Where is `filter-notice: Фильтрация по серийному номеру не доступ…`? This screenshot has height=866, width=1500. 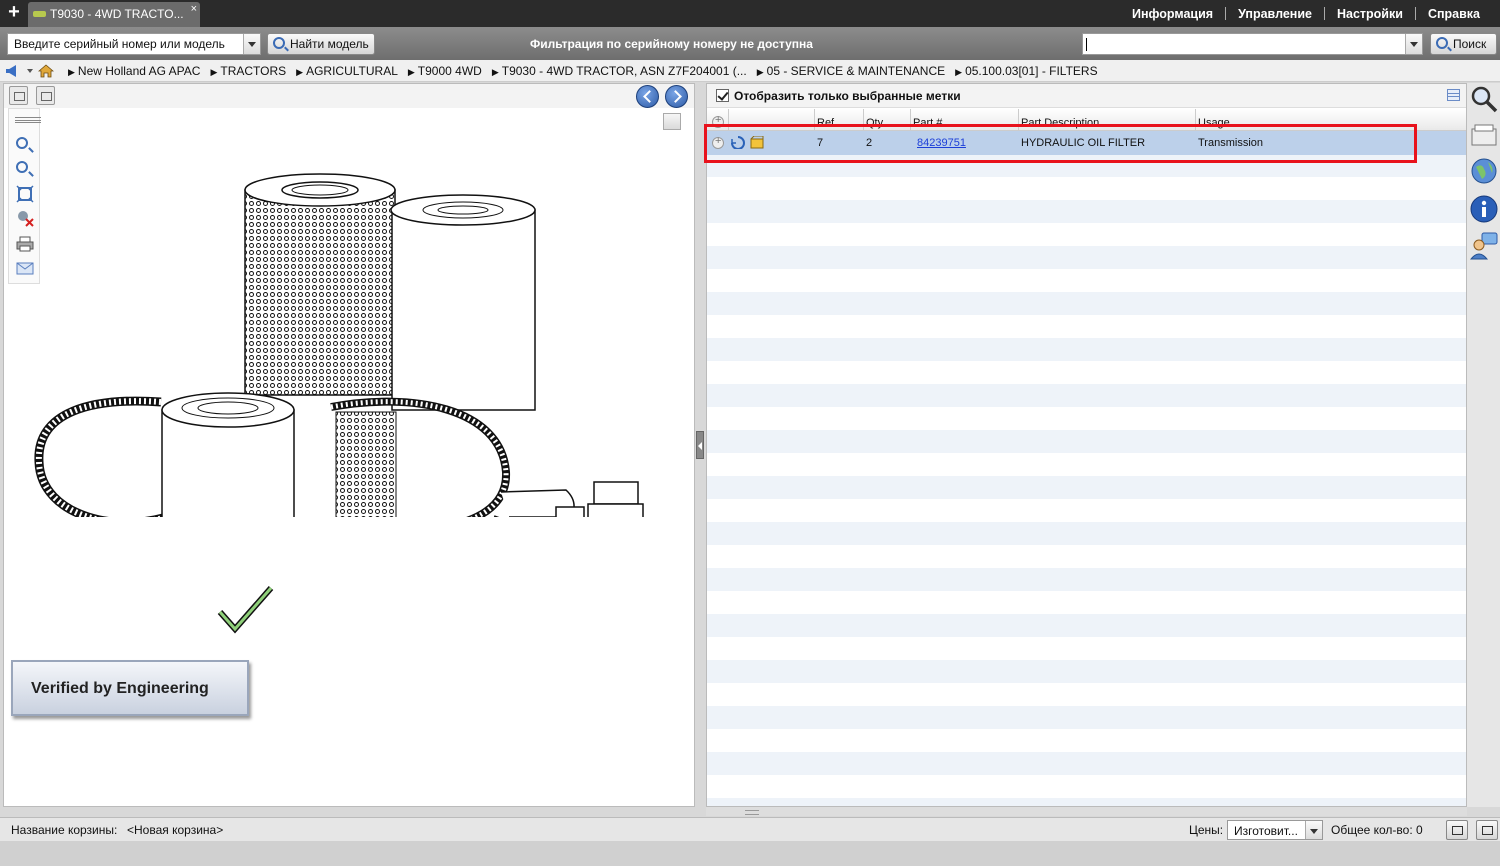 filter-notice: Фильтрация по серийному номеру не доступ… is located at coordinates (671, 44).